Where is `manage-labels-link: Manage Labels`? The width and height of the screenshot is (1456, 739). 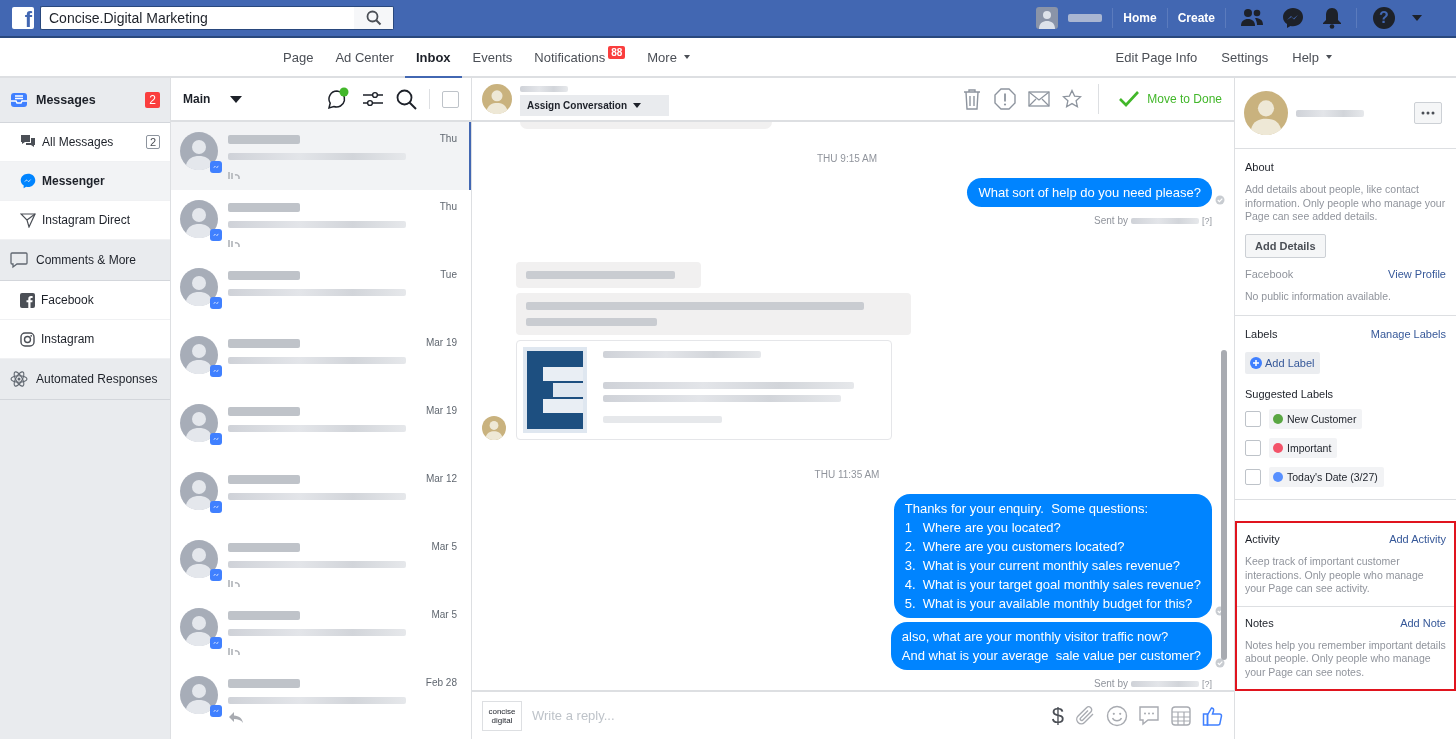
manage-labels-link: Manage Labels is located at coordinates (1408, 334).